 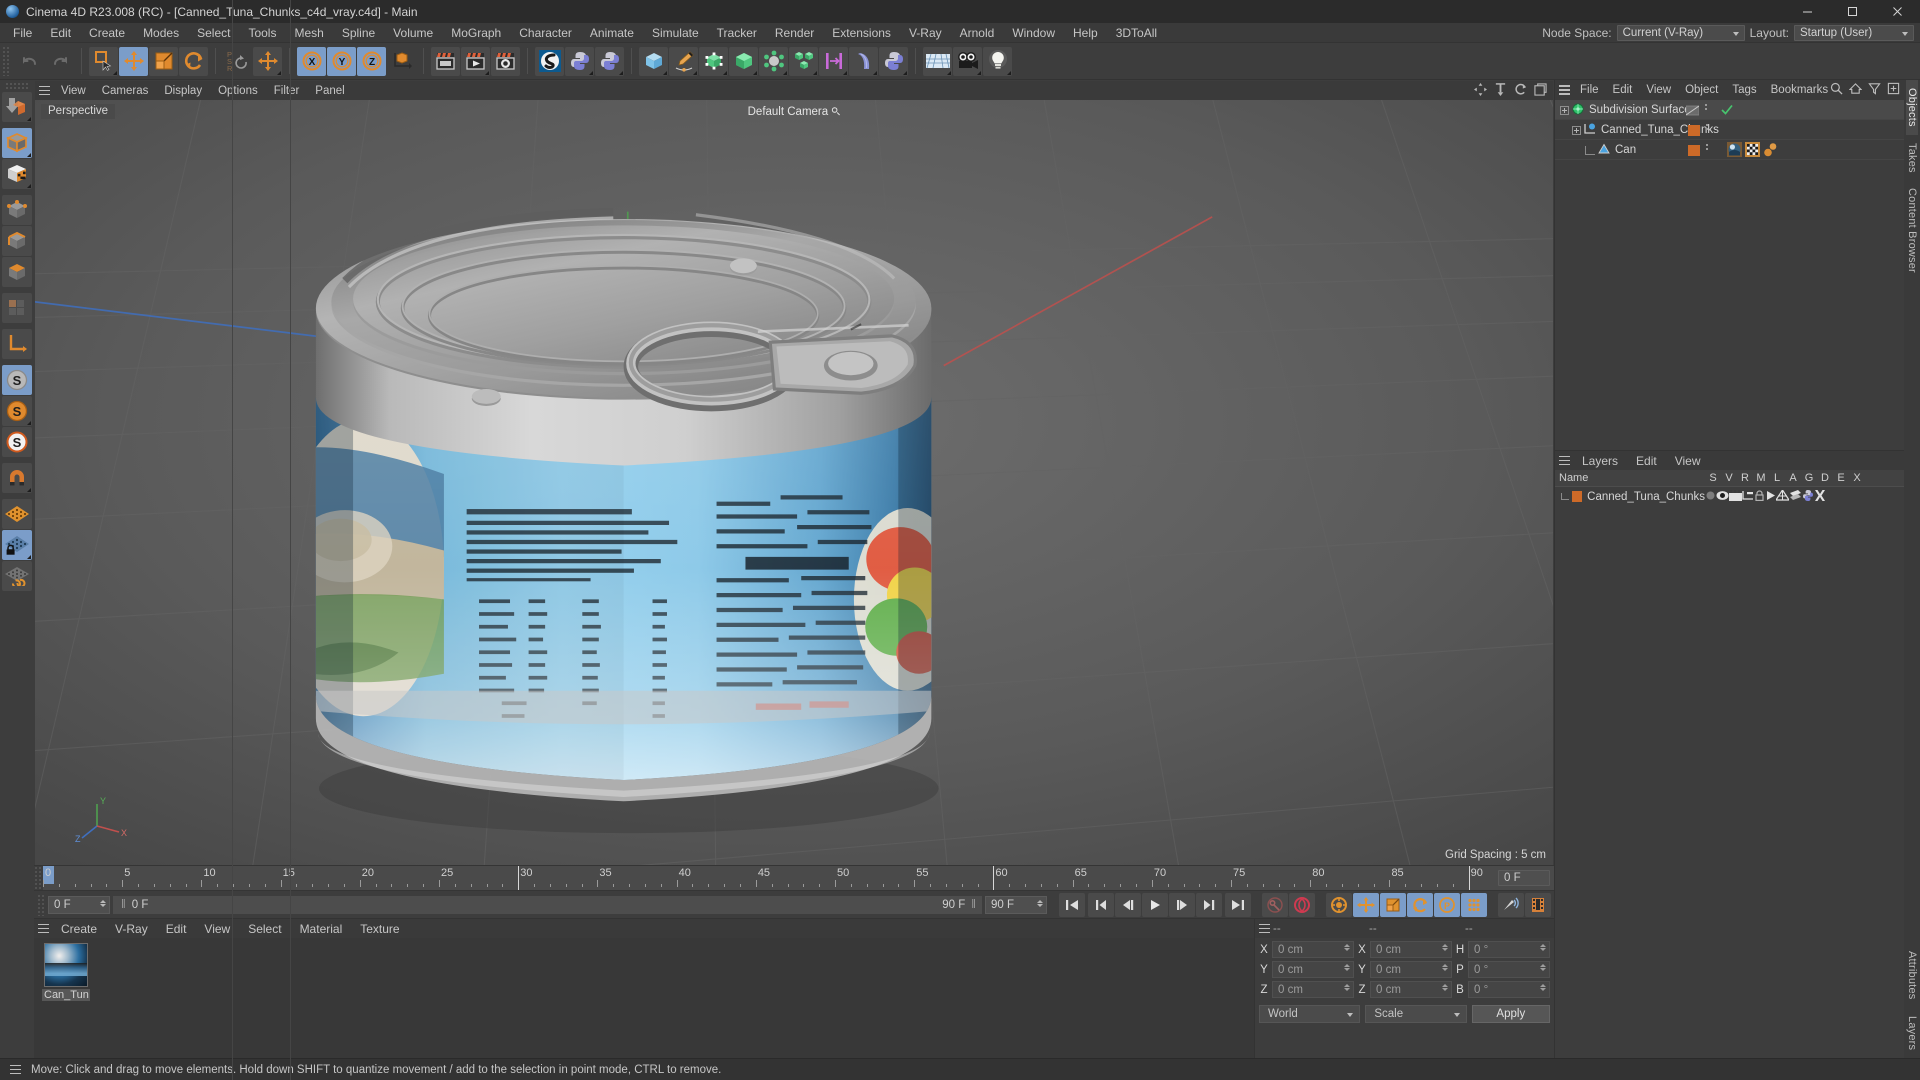 I want to click on size-x-field: 0 cm, so click(x=1411, y=949).